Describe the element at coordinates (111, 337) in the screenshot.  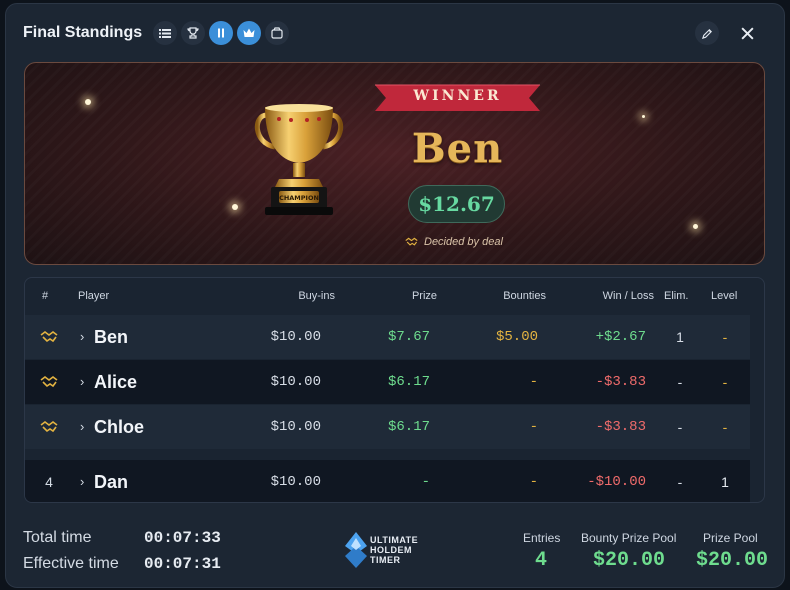
I see `player-name: Ben` at that location.